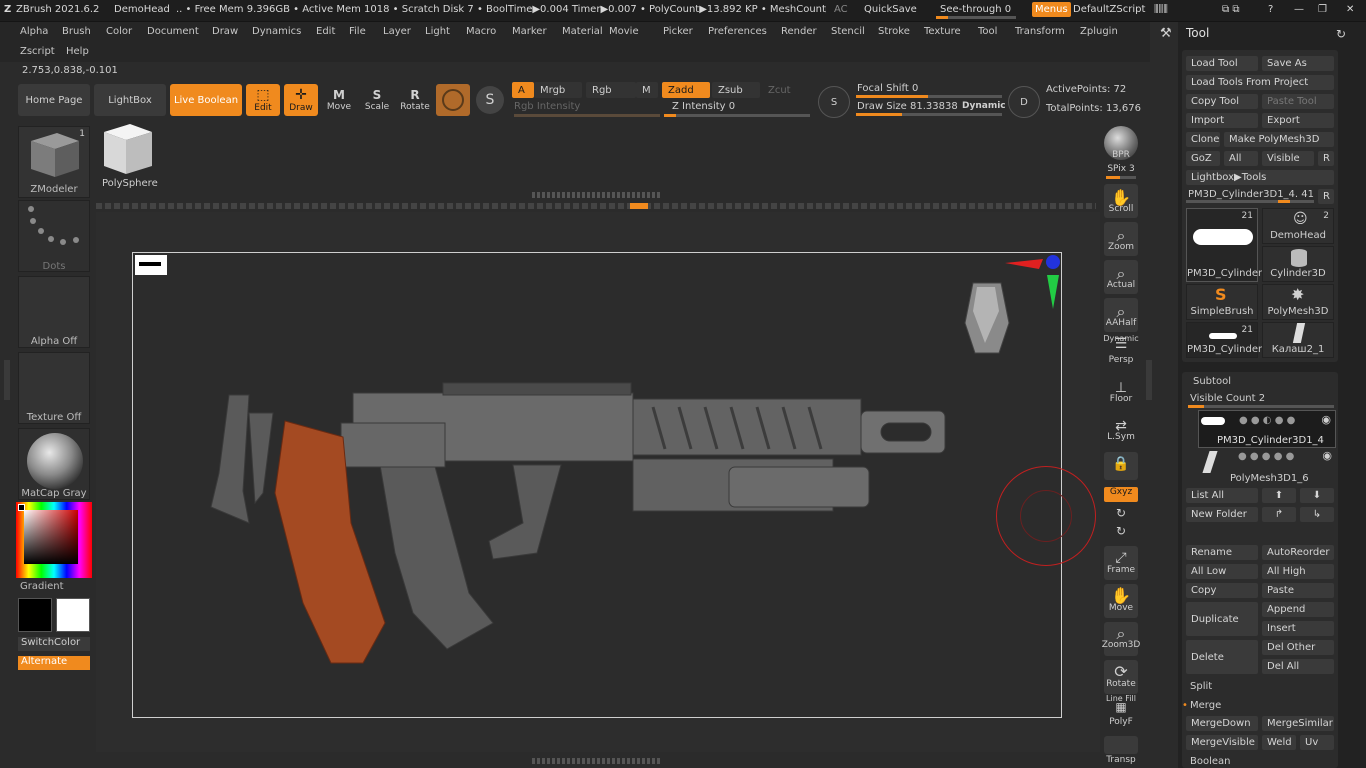 This screenshot has height=768, width=1366. I want to click on rename-button: Rename, so click(1222, 552).